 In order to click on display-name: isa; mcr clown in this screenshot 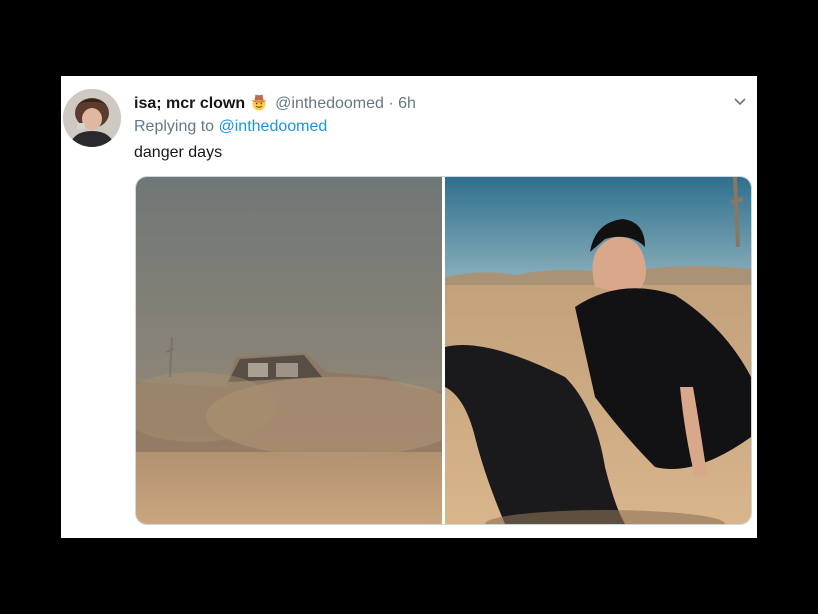, I will do `click(189, 103)`.